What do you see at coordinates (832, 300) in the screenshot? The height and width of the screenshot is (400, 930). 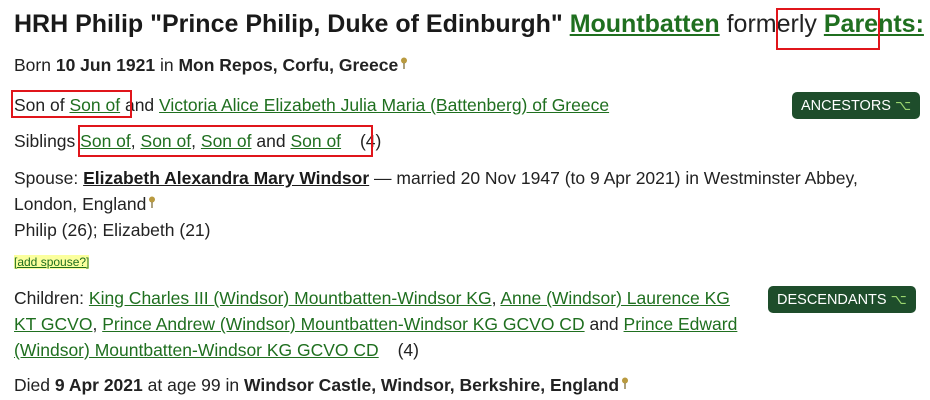 I see `descendants-label: DESCENDANTS` at bounding box center [832, 300].